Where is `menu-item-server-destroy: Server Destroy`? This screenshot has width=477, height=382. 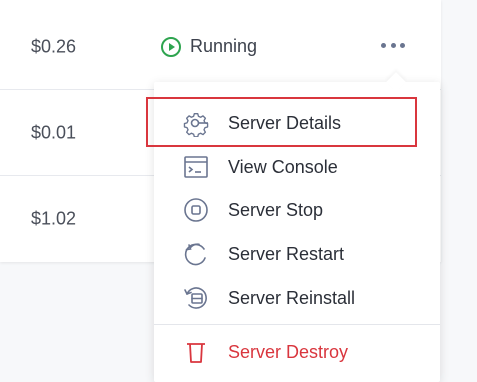 menu-item-server-destroy: Server Destroy is located at coordinates (297, 352).